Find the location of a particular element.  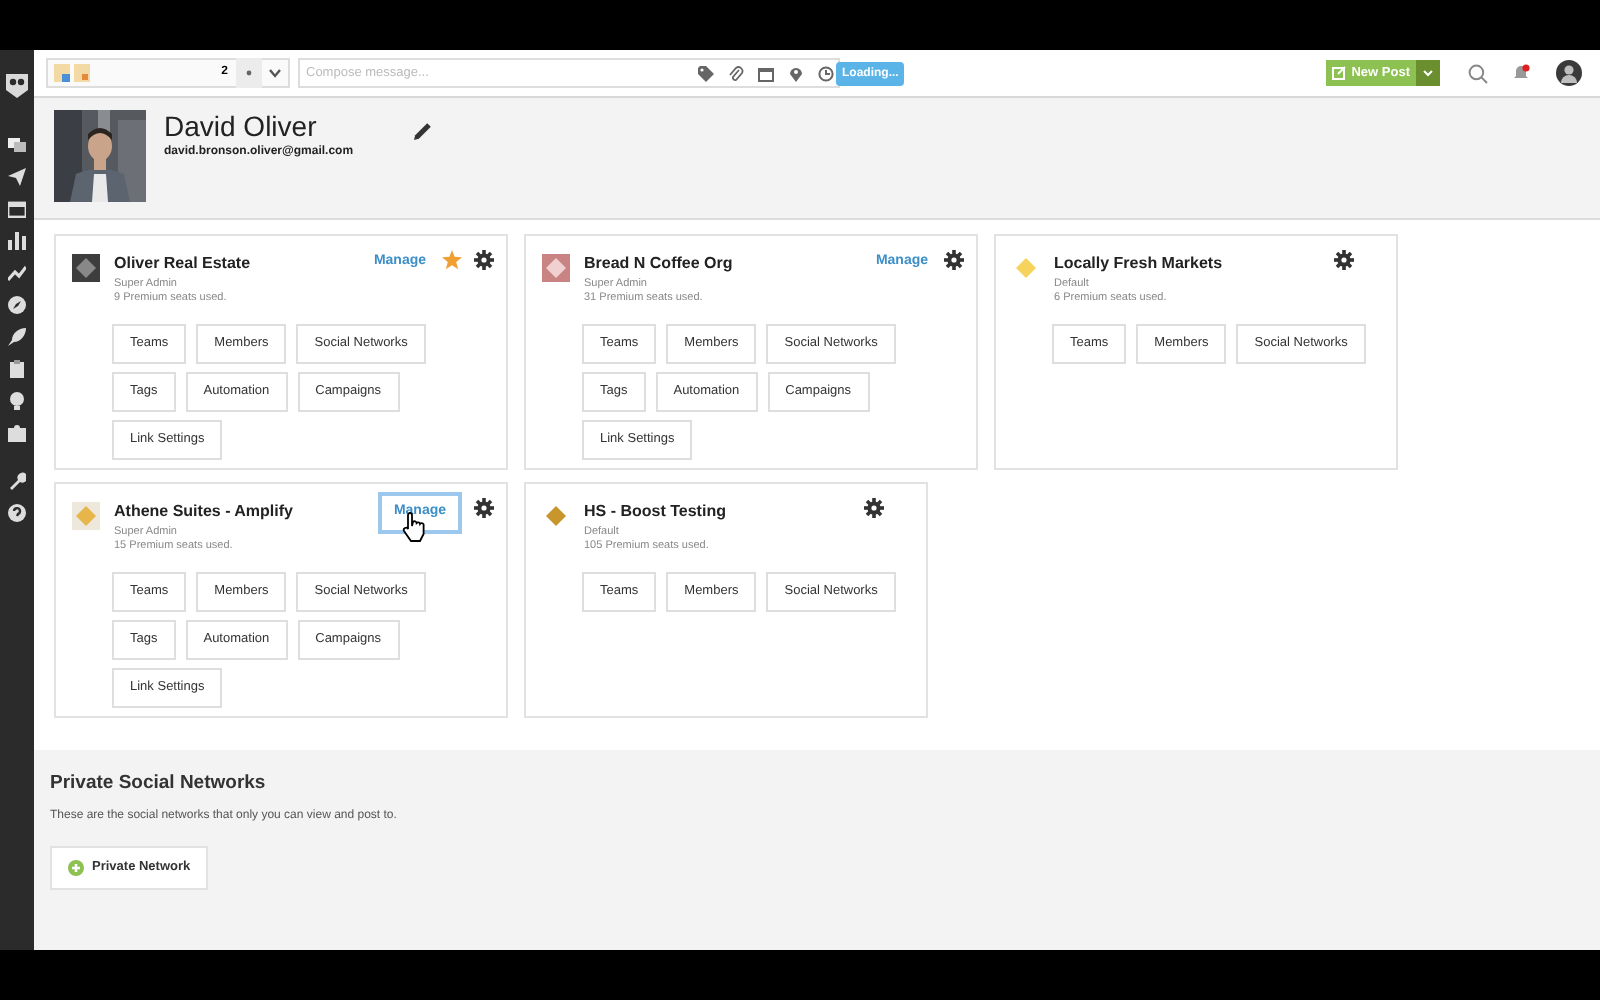

new-post-menu-icon is located at coordinates (1428, 73).